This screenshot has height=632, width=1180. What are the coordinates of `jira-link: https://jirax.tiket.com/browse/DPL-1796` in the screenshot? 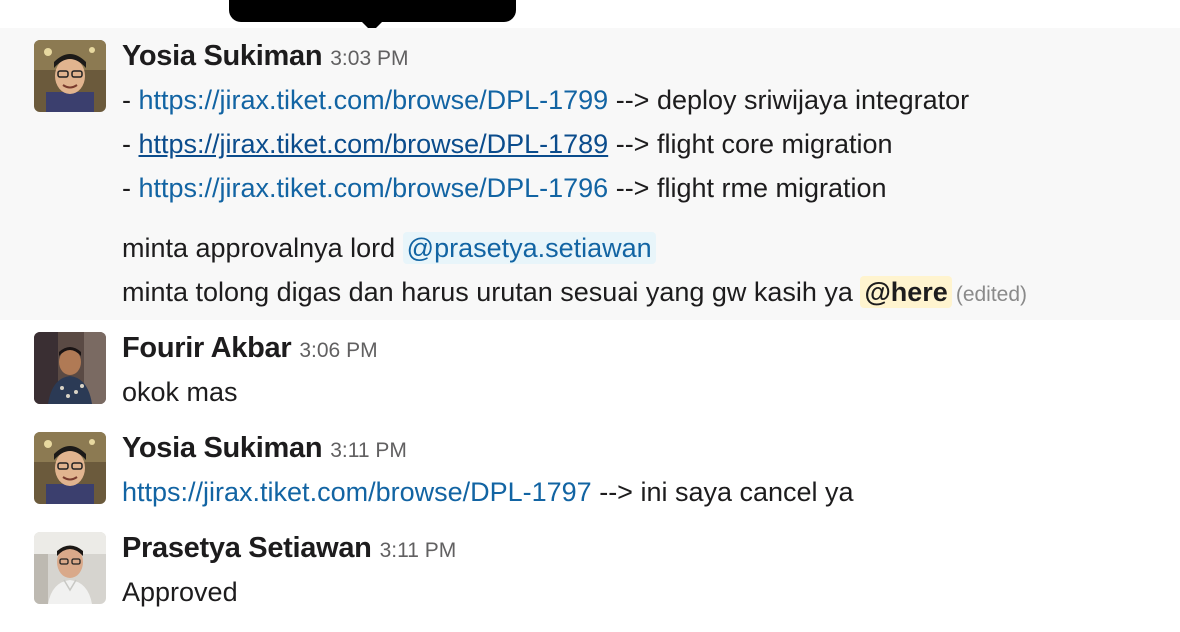 It's located at (374, 188).